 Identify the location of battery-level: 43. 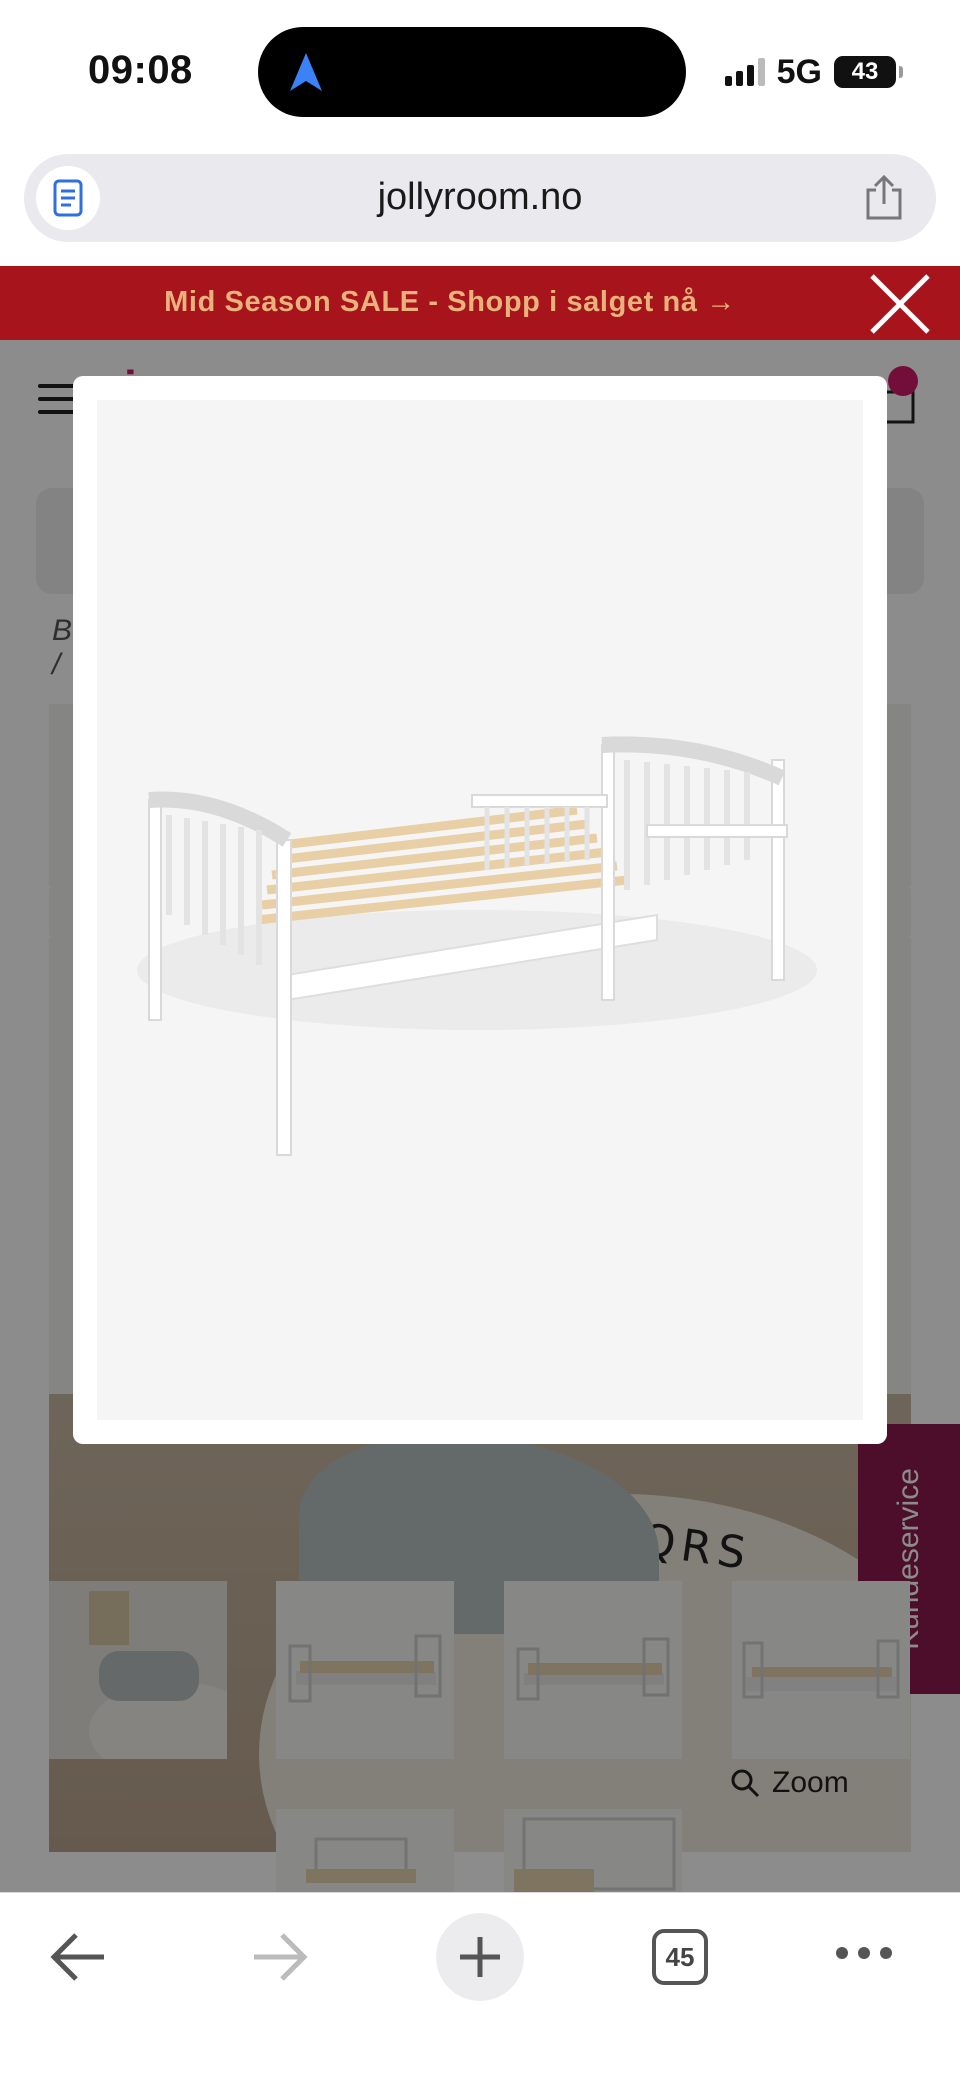
(865, 71).